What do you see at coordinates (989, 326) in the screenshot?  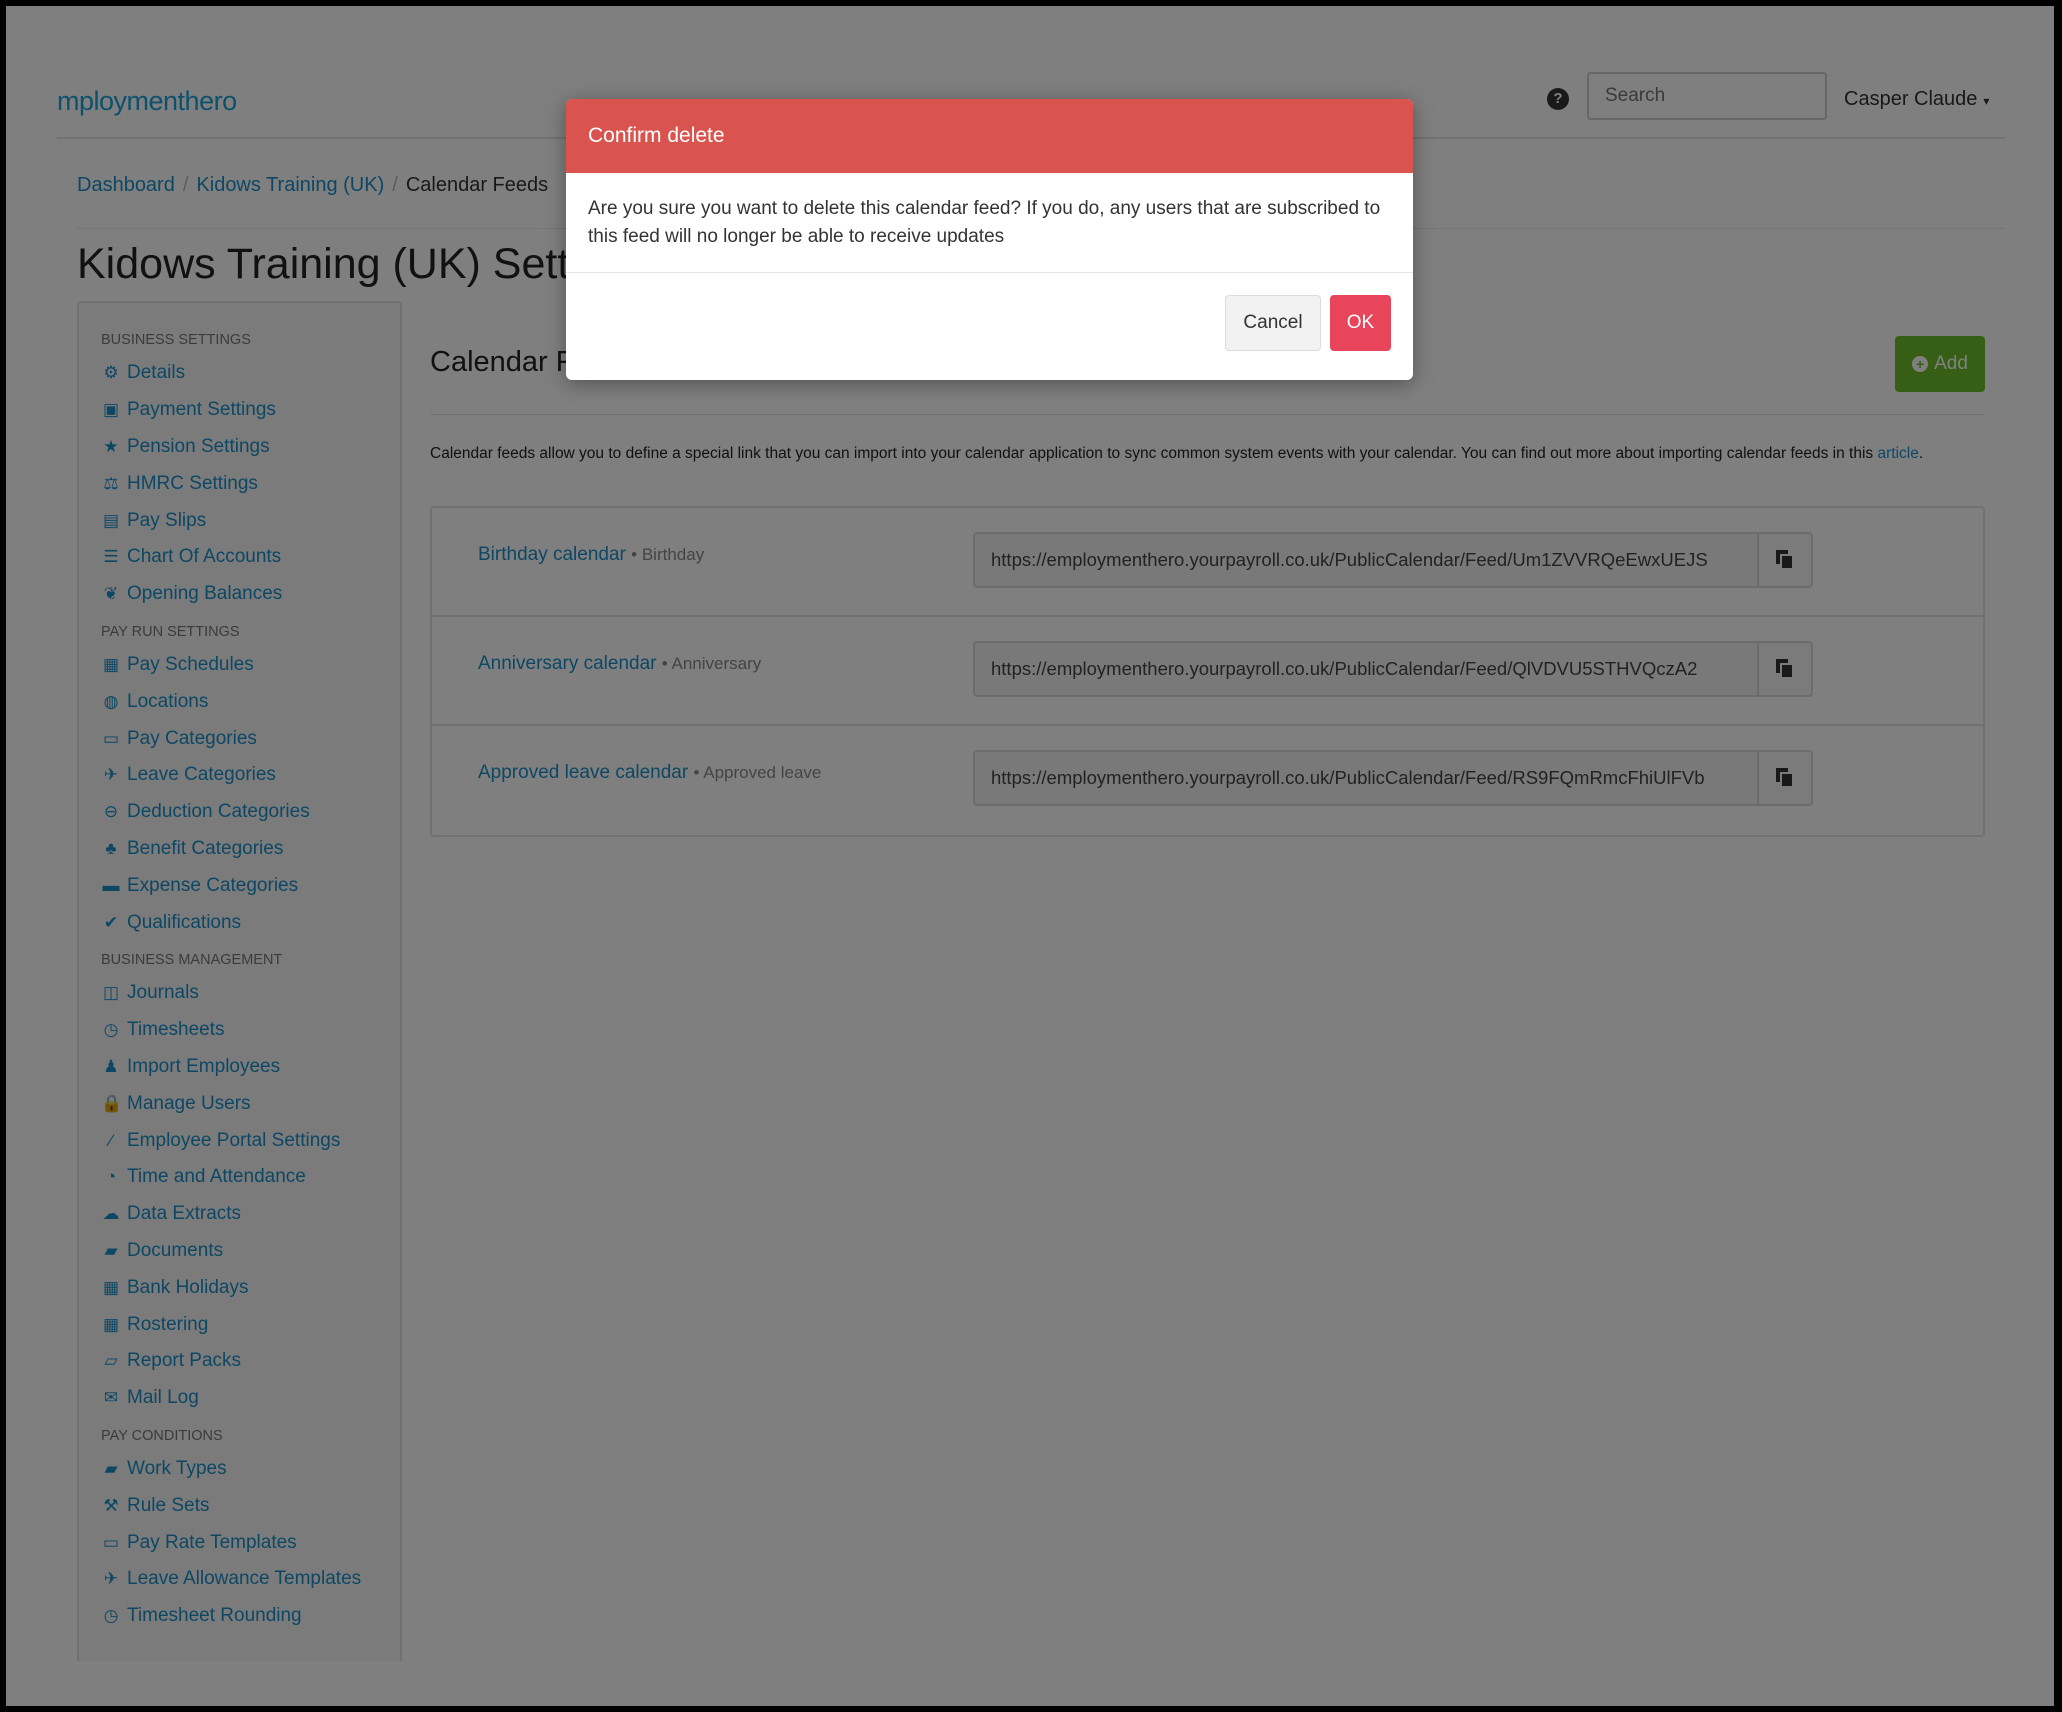 I see `dialog-footer: Cancel OK` at bounding box center [989, 326].